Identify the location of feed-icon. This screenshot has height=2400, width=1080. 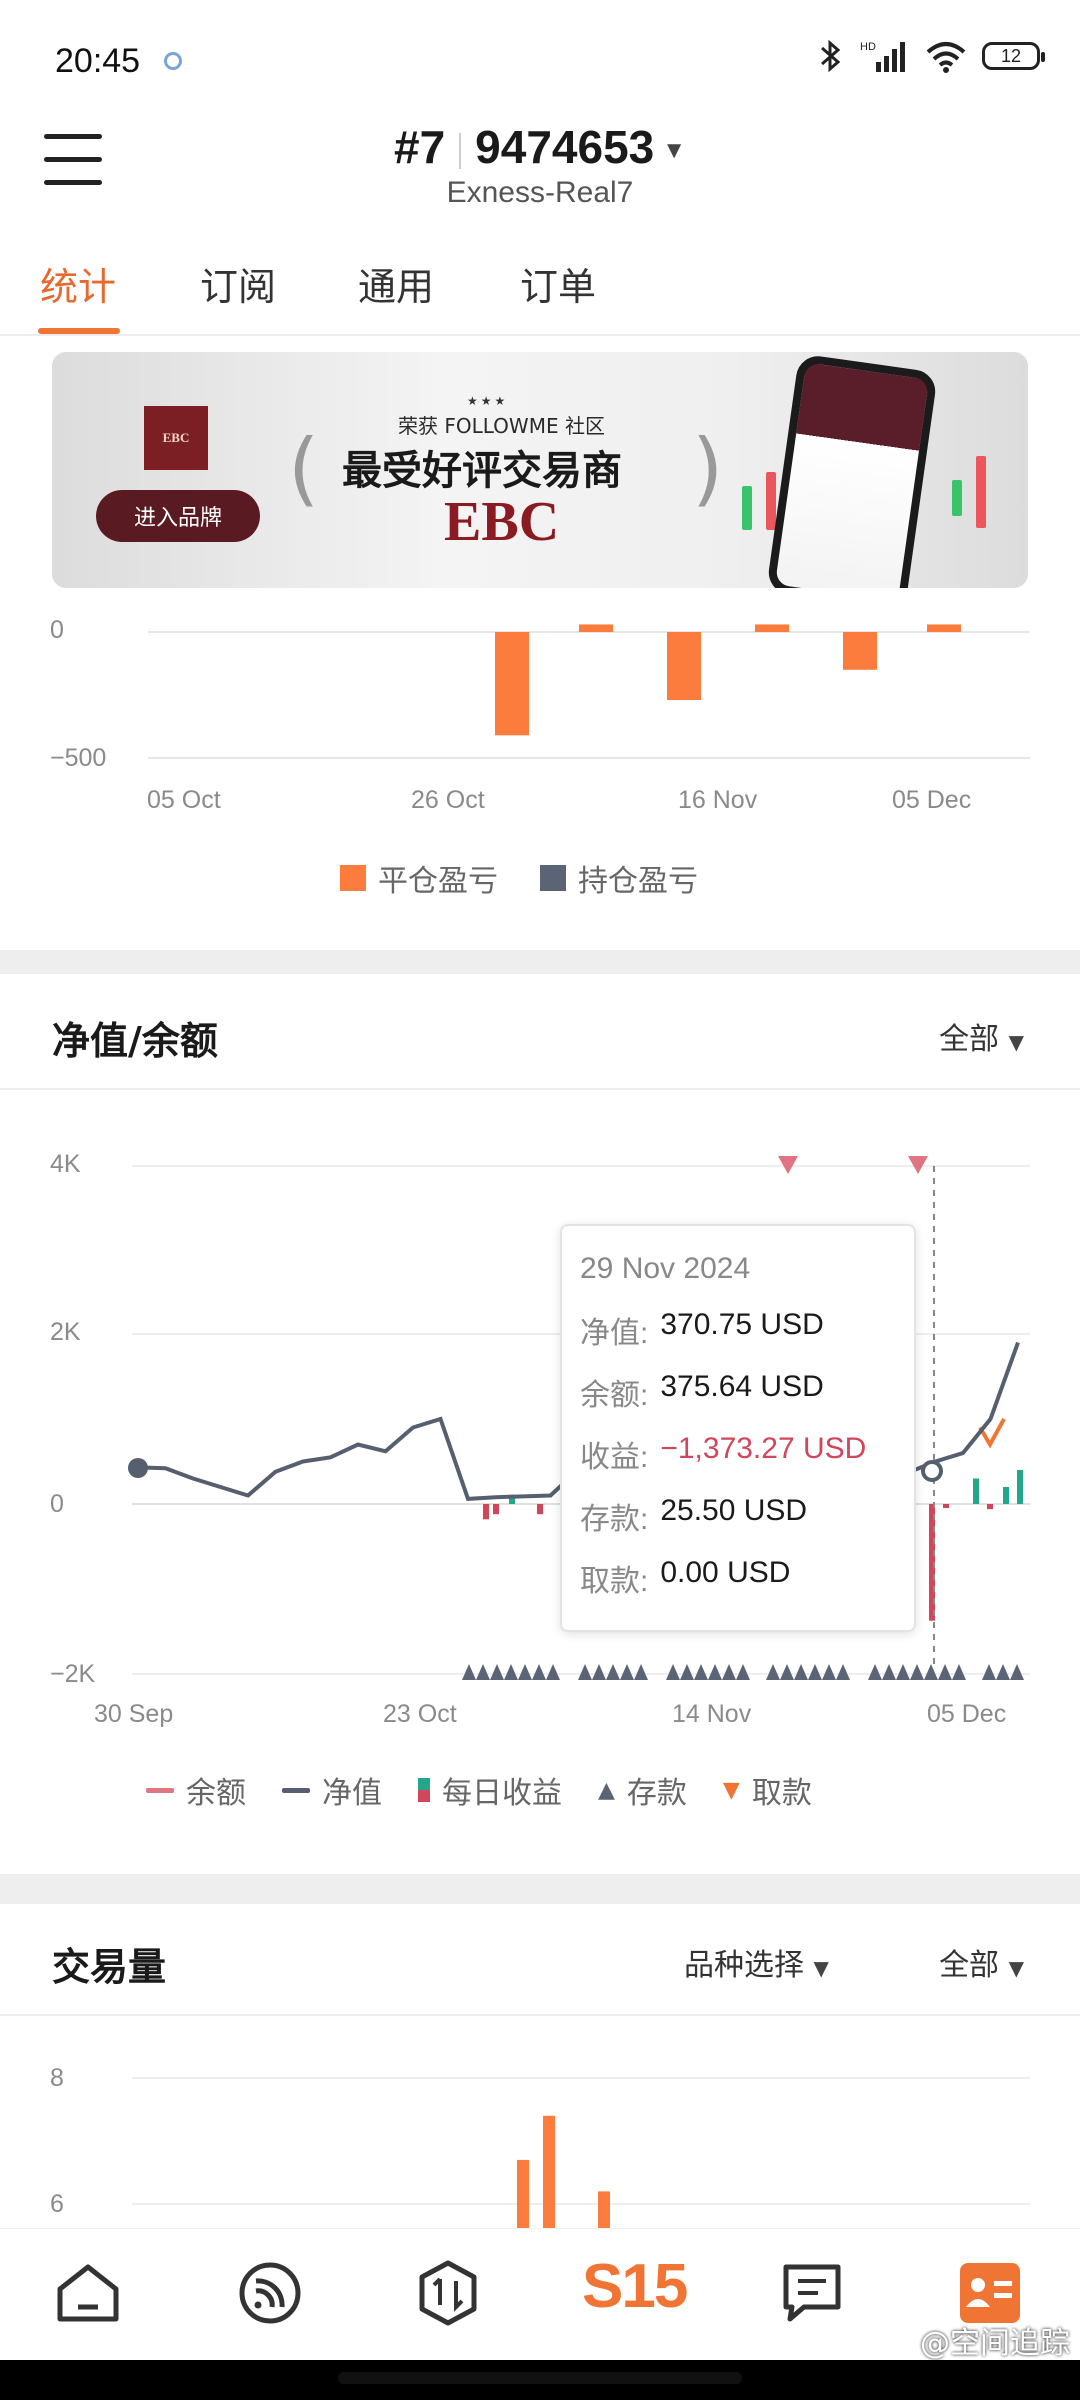
(270, 2293).